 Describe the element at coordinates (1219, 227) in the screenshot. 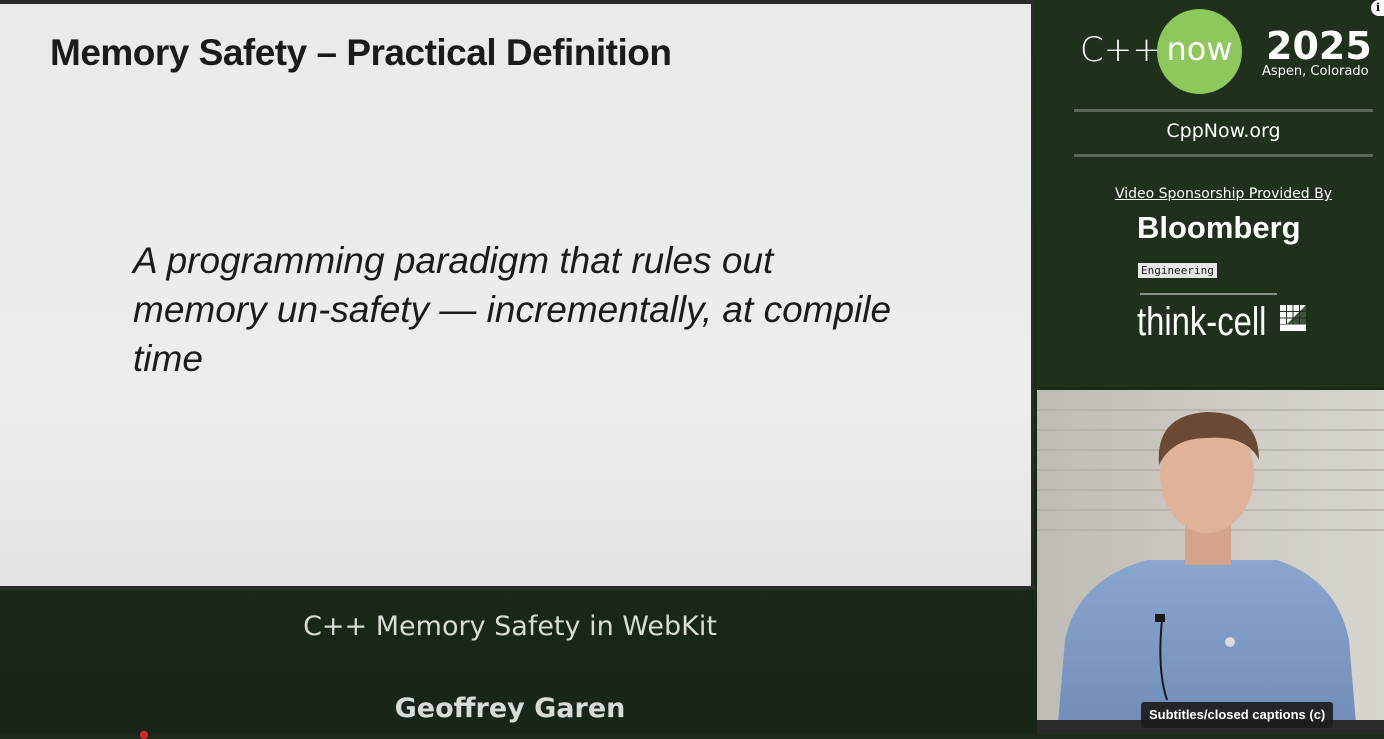

I see `bloomberg-logo: Bloomberg` at that location.